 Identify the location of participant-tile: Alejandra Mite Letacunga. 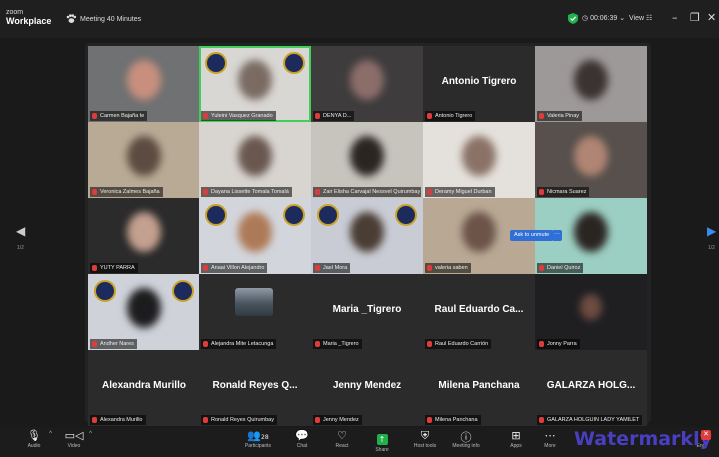
(255, 312).